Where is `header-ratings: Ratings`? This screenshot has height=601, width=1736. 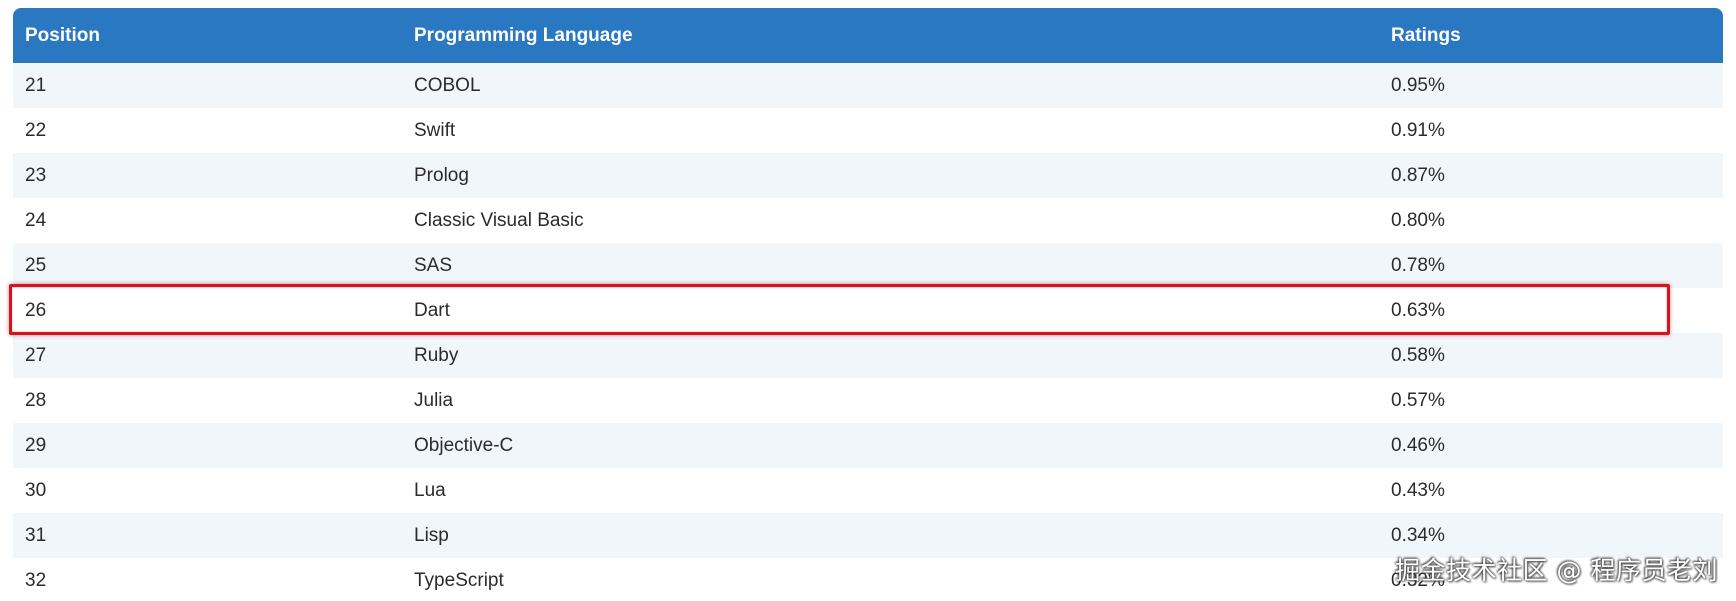
header-ratings: Ratings is located at coordinates (1551, 36).